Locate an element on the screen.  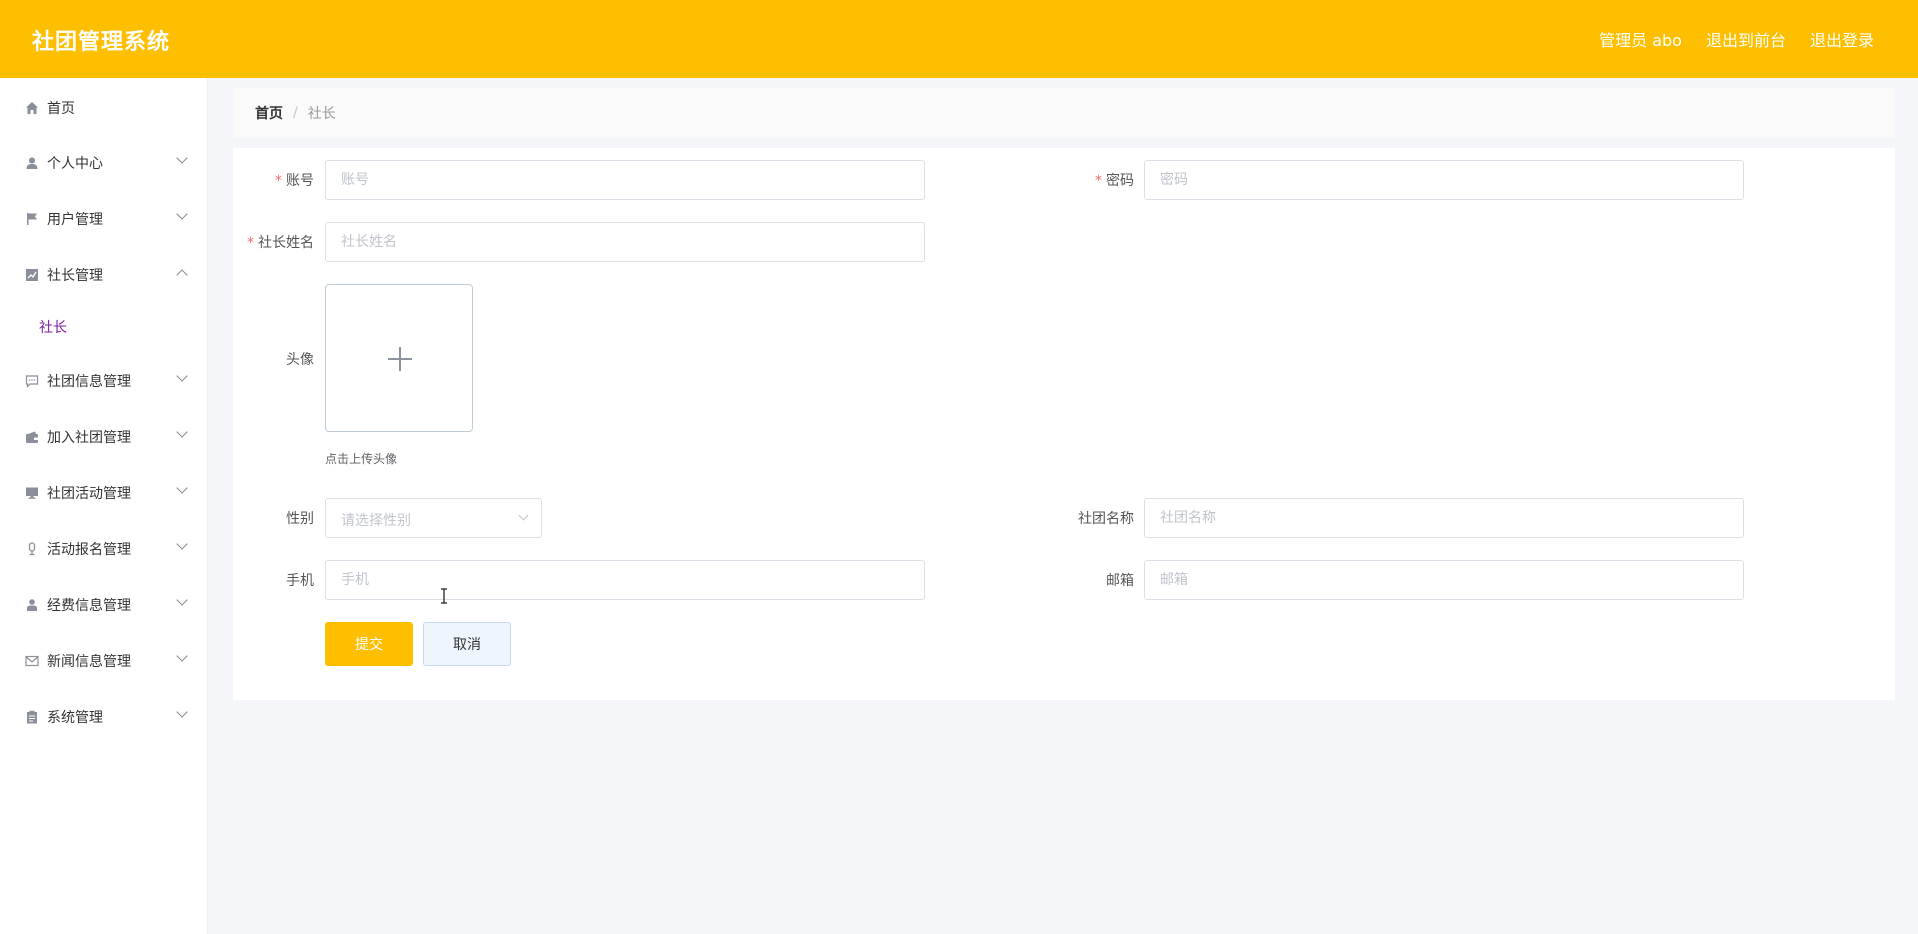
sidebar-item-label: 加入社团管理 is located at coordinates (89, 438).